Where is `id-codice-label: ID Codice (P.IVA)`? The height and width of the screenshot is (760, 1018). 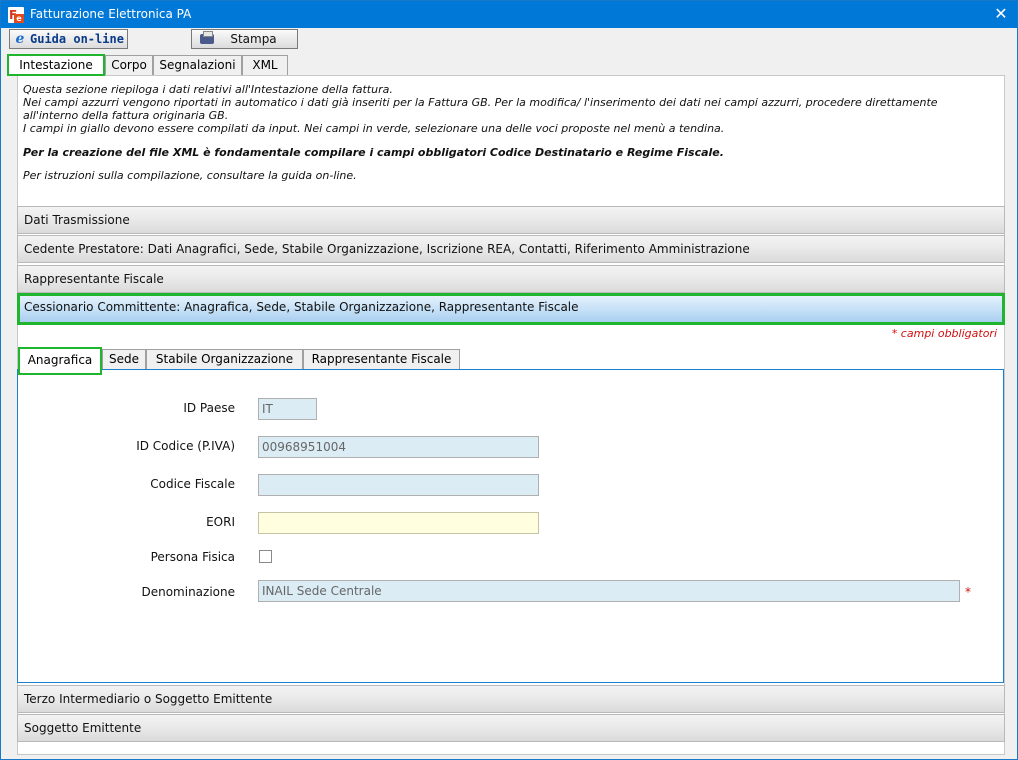
id-codice-label: ID Codice (P.IVA) is located at coordinates (185, 446).